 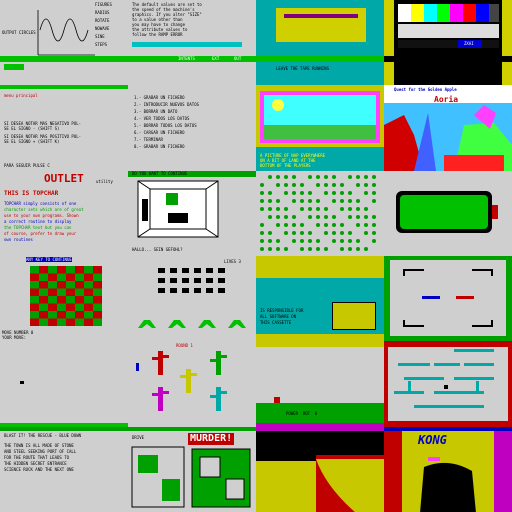 I want to click on file-menu-item-2: 2.- INTRODUCIR NUEVOS DATOS, so click(x=166, y=104).